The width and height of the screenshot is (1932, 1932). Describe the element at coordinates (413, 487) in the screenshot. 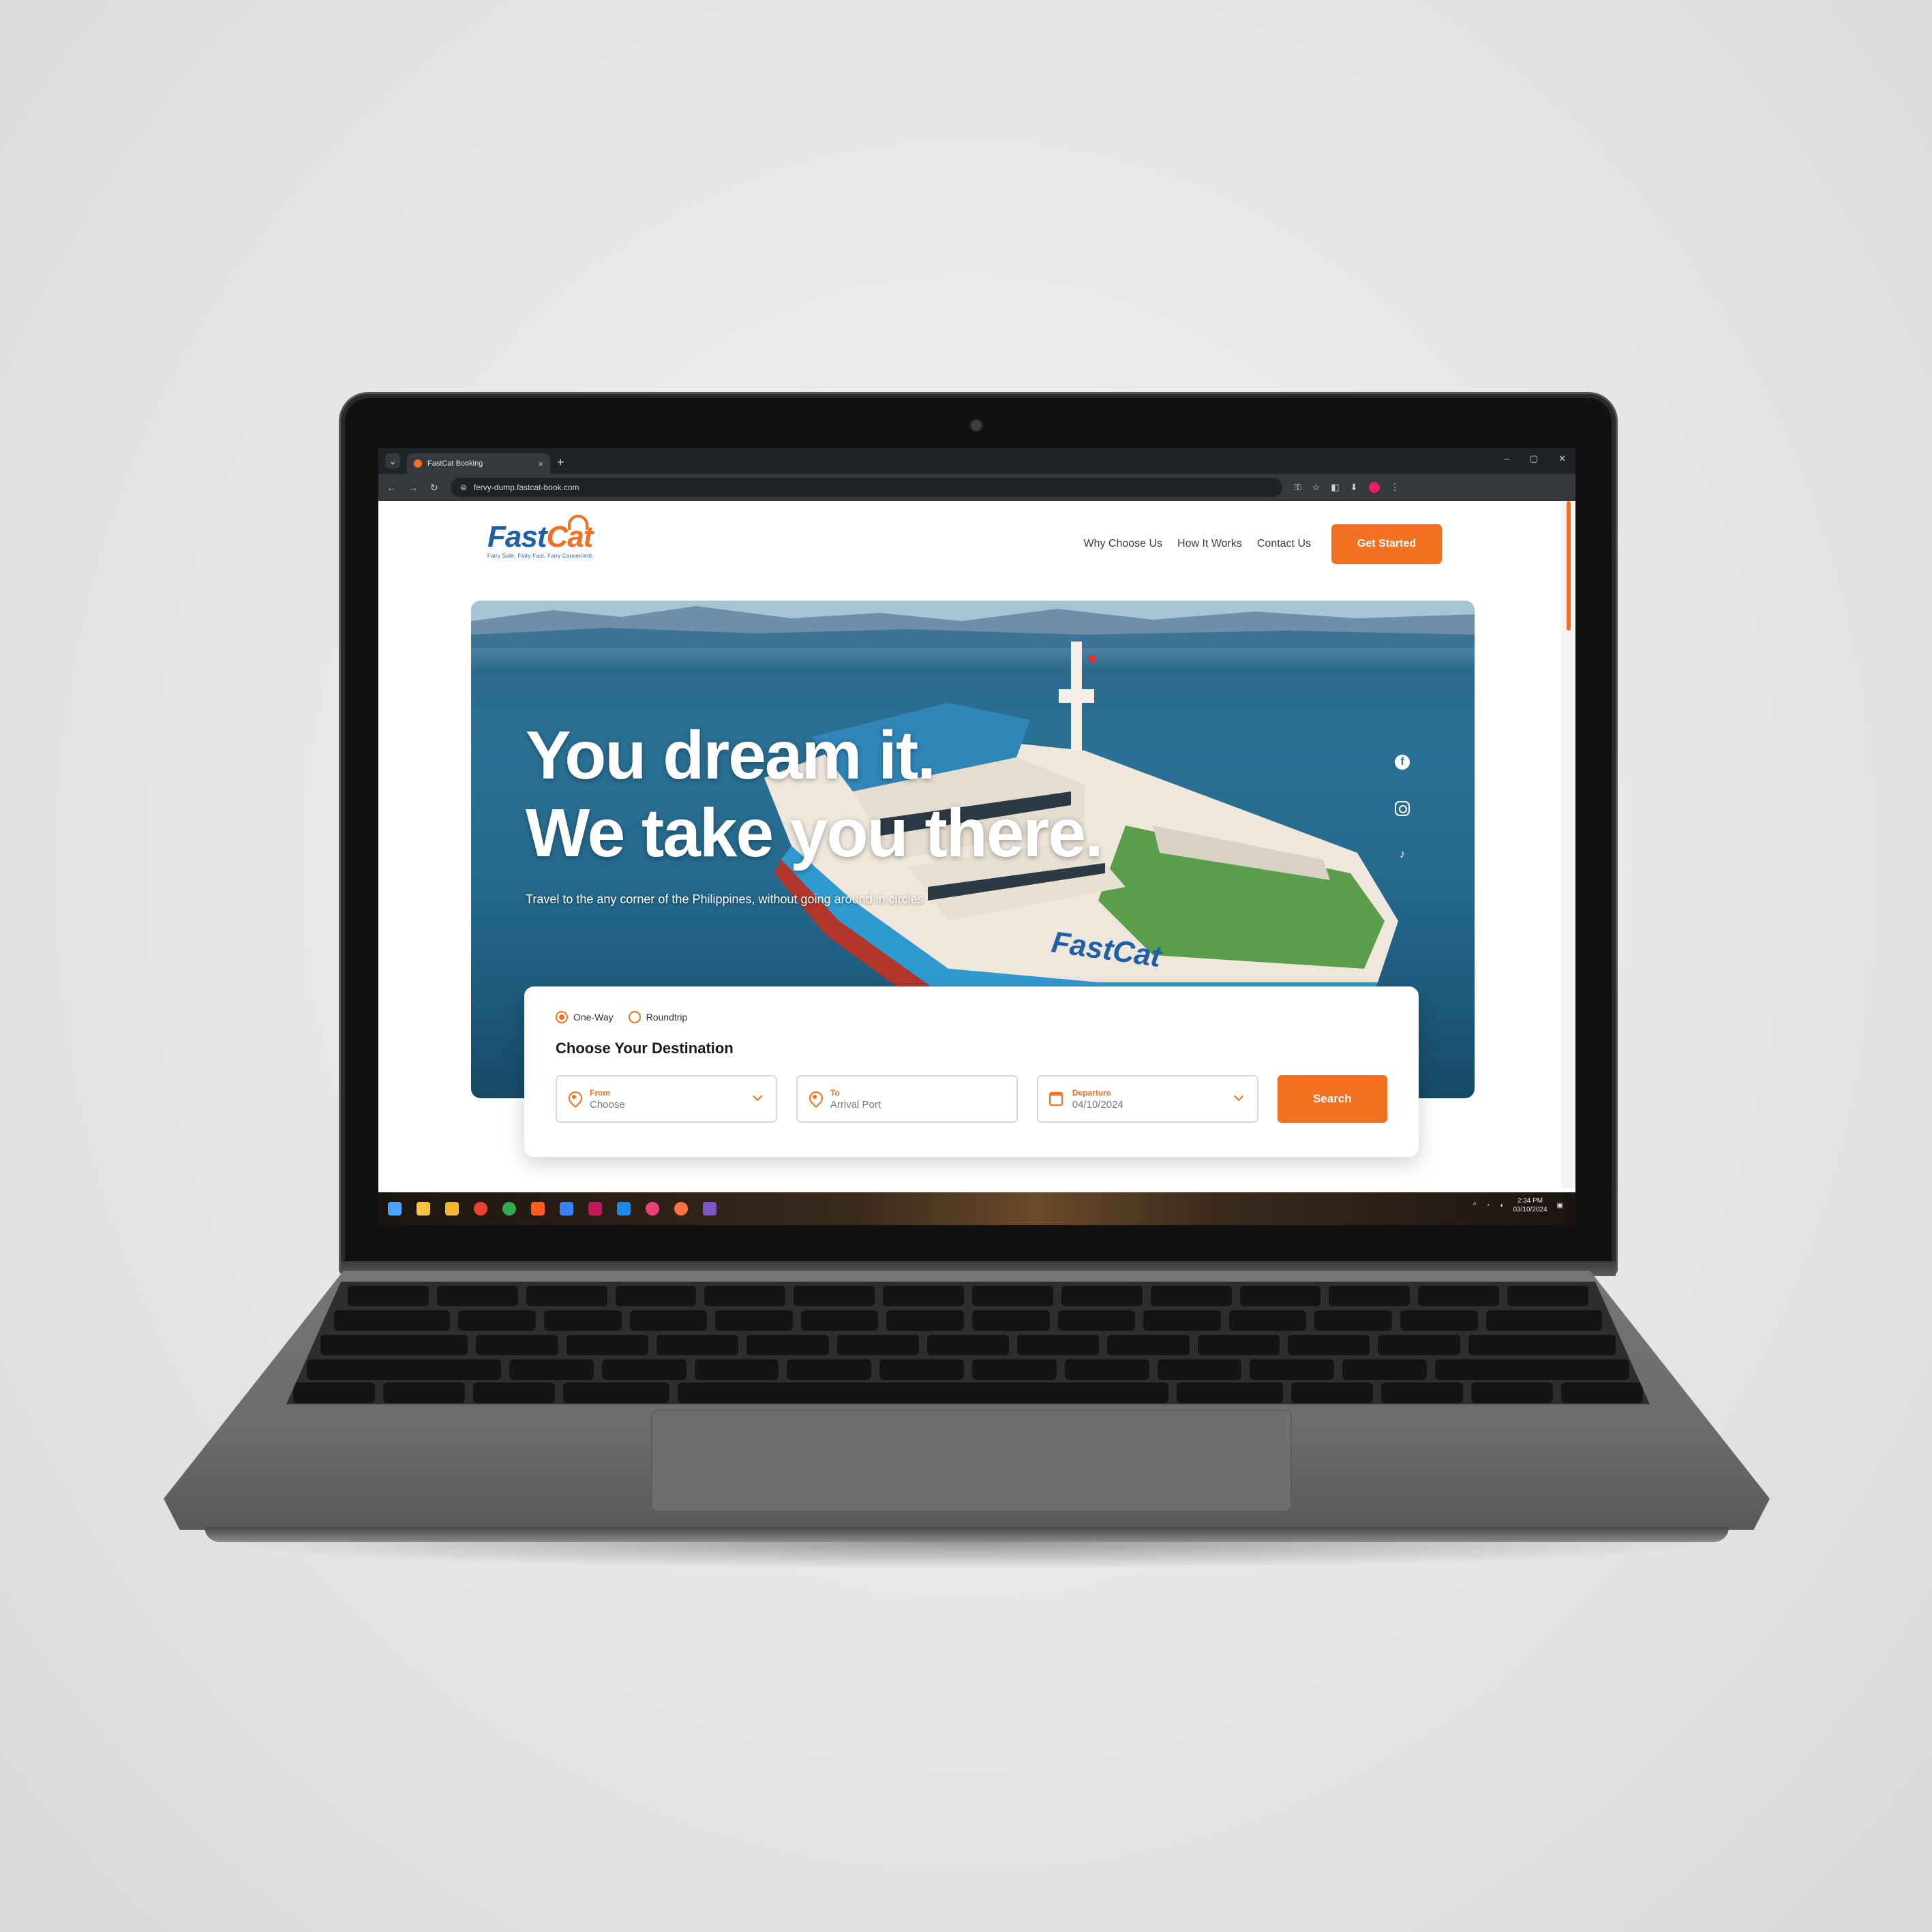

I see `forward-button: →` at that location.